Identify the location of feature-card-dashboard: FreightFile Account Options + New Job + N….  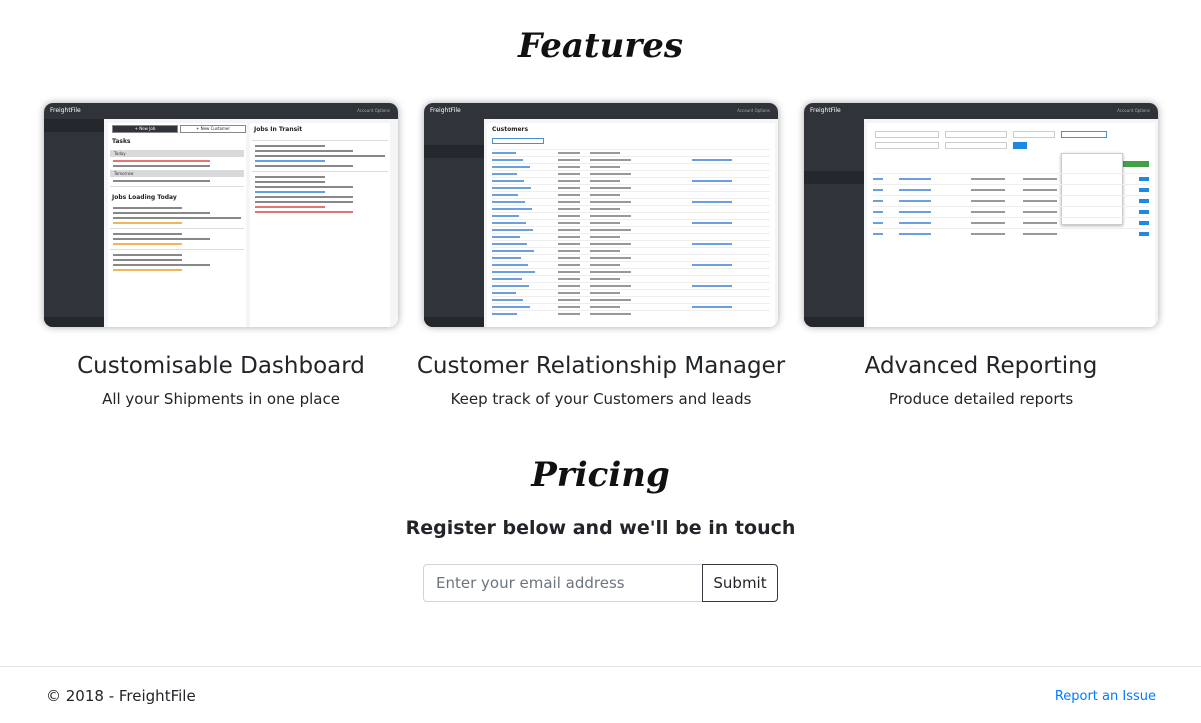
(221, 255).